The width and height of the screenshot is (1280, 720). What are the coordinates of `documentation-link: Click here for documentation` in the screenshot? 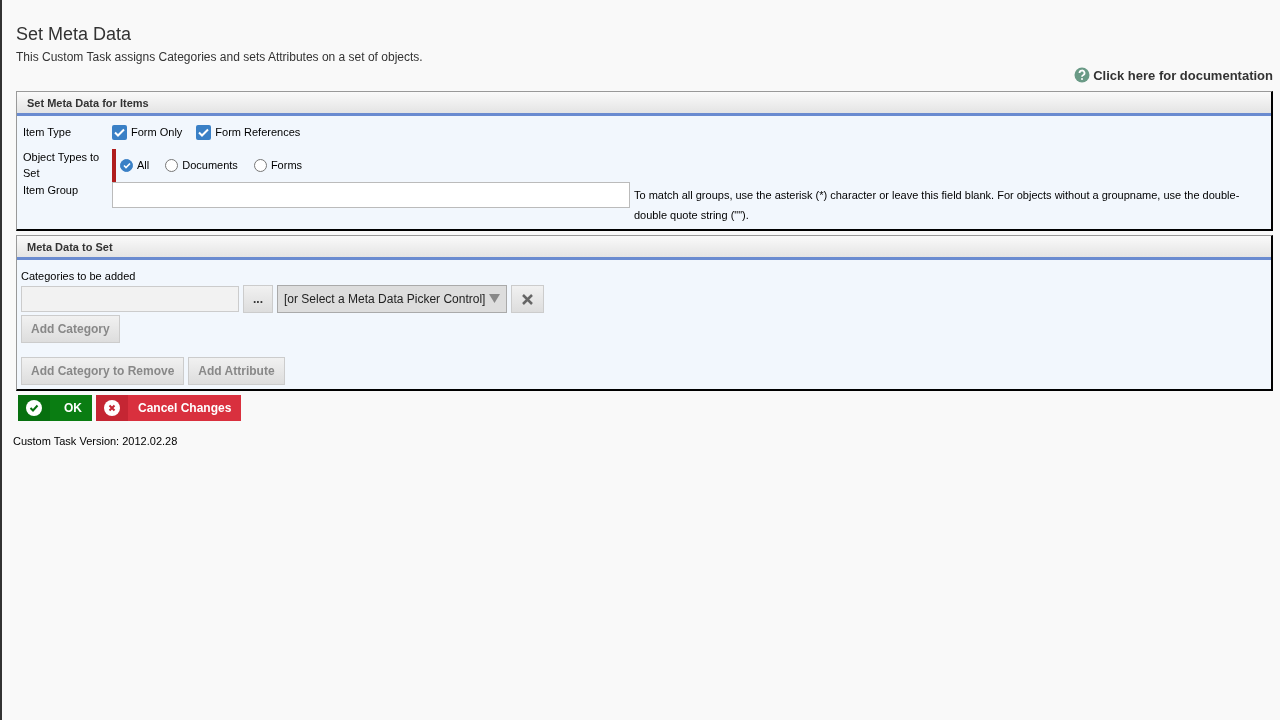 It's located at (1173, 75).